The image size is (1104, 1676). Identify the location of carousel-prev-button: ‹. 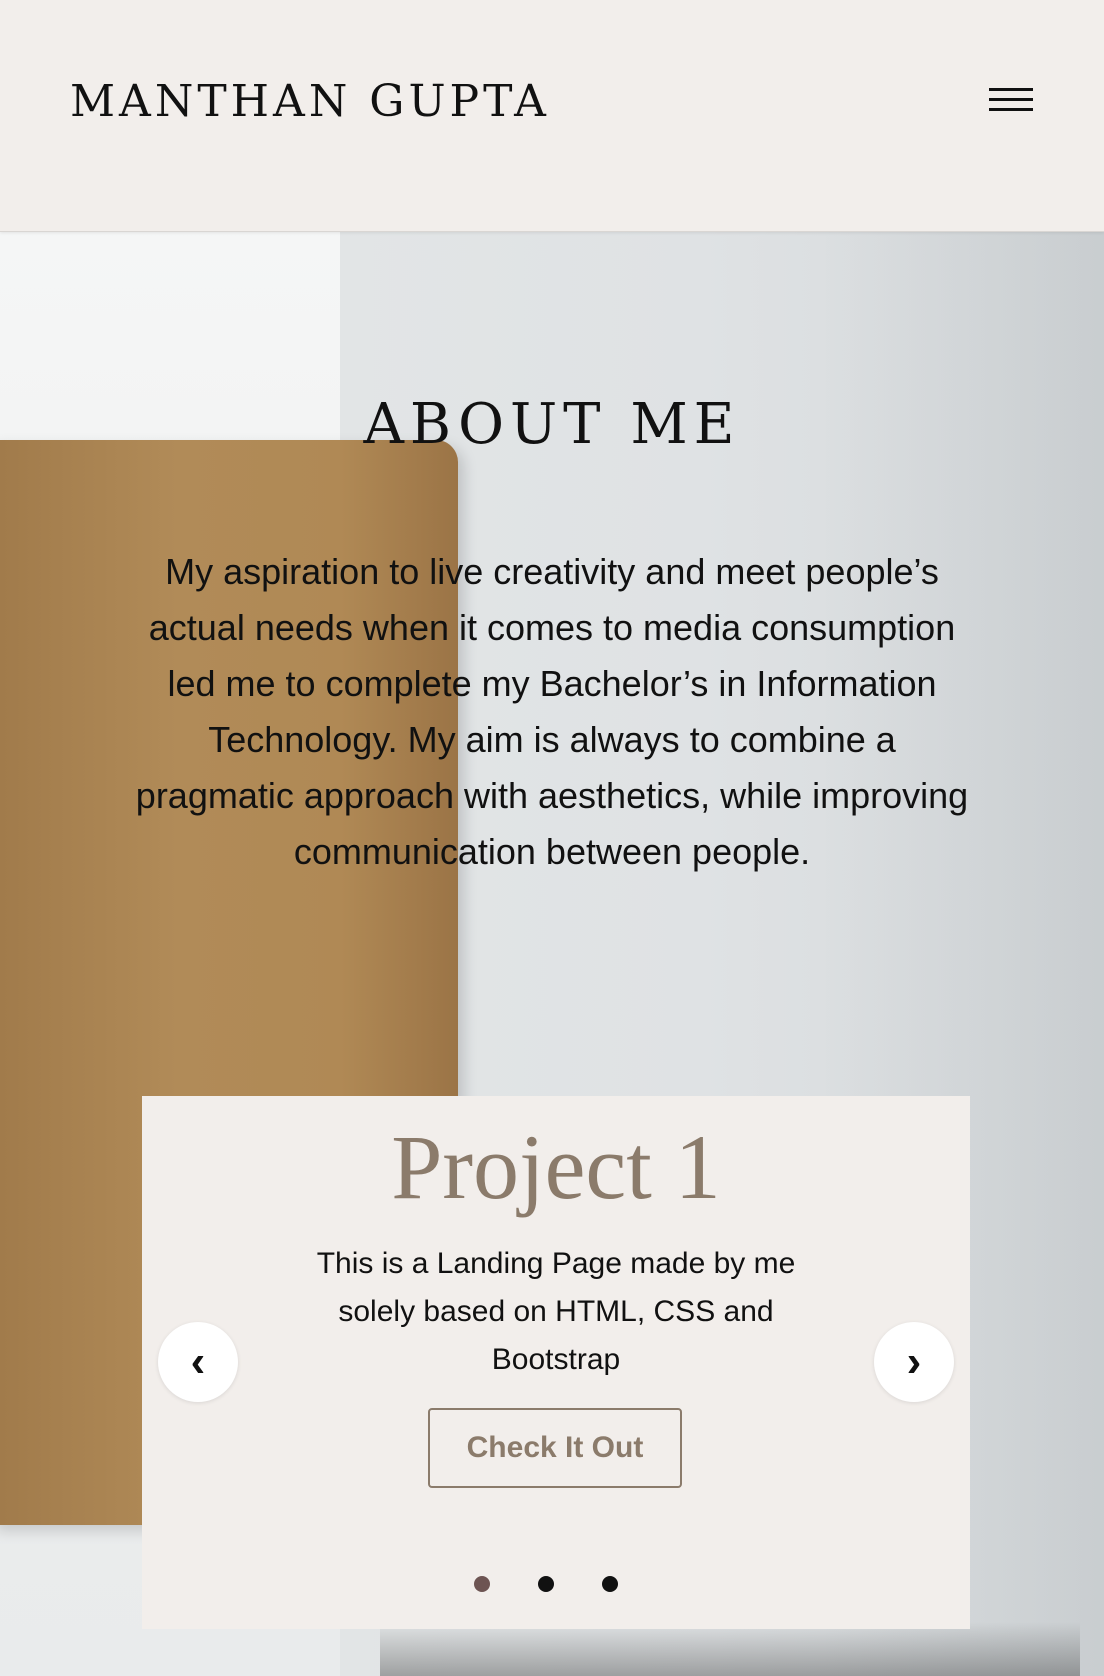
(198, 1362).